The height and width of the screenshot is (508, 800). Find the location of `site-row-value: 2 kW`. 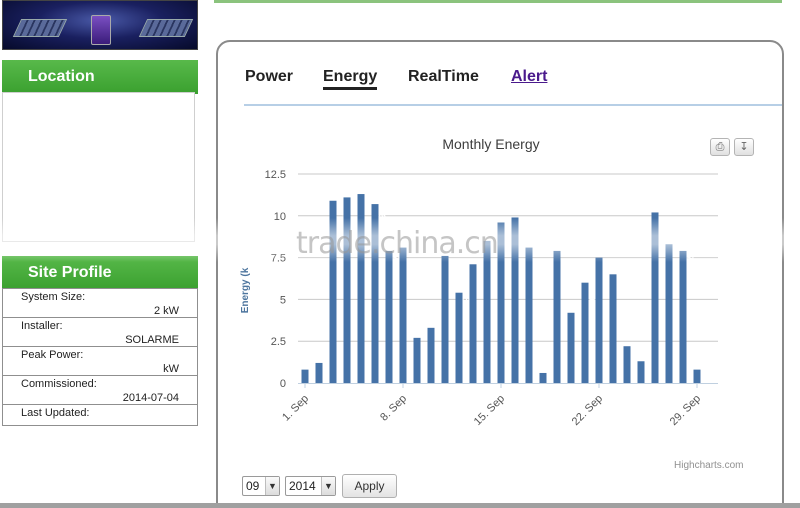

site-row-value: 2 kW is located at coordinates (166, 311).